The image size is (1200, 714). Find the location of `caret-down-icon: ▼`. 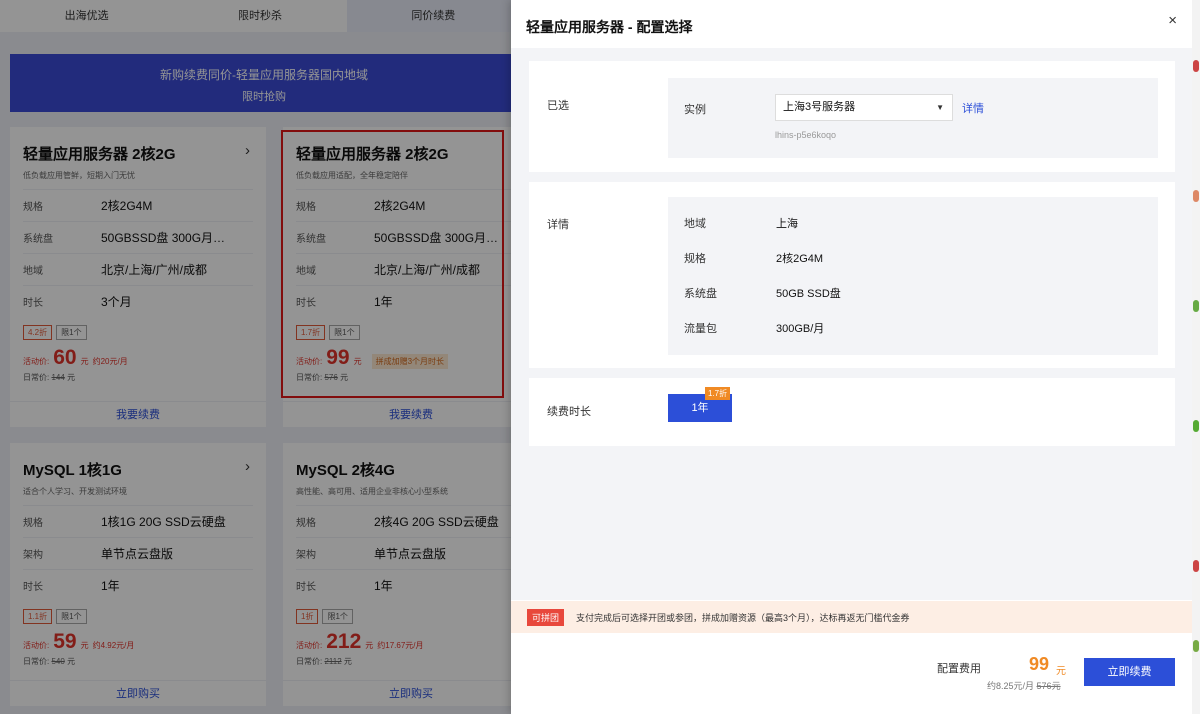

caret-down-icon: ▼ is located at coordinates (940, 107).